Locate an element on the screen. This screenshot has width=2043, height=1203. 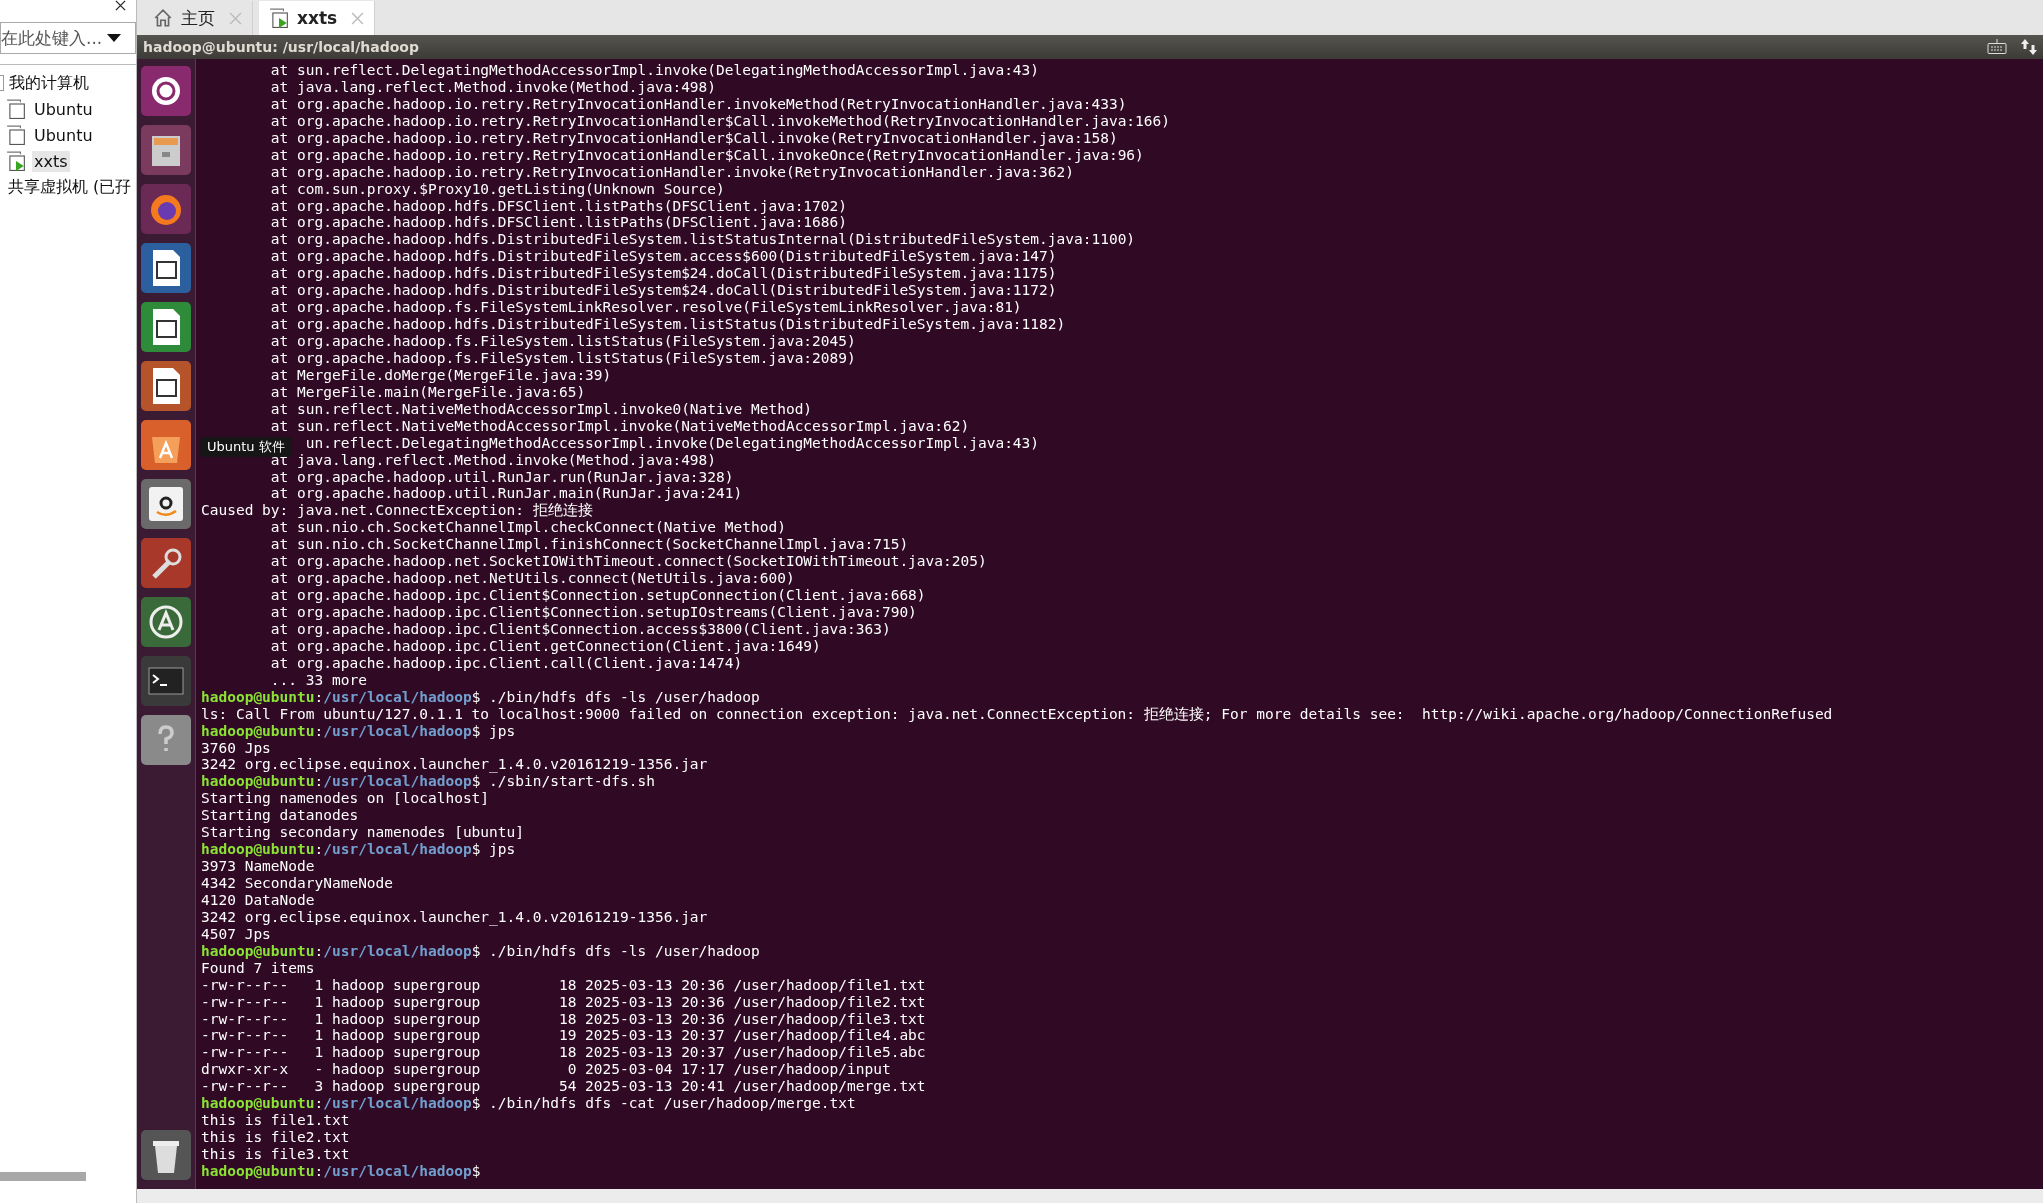
terminal-line: -rw-r--r-- 3 hadoop supergroup 54 2025-03-13 20:41 /user/hadoop/merge.txt is located at coordinates (563, 1087).